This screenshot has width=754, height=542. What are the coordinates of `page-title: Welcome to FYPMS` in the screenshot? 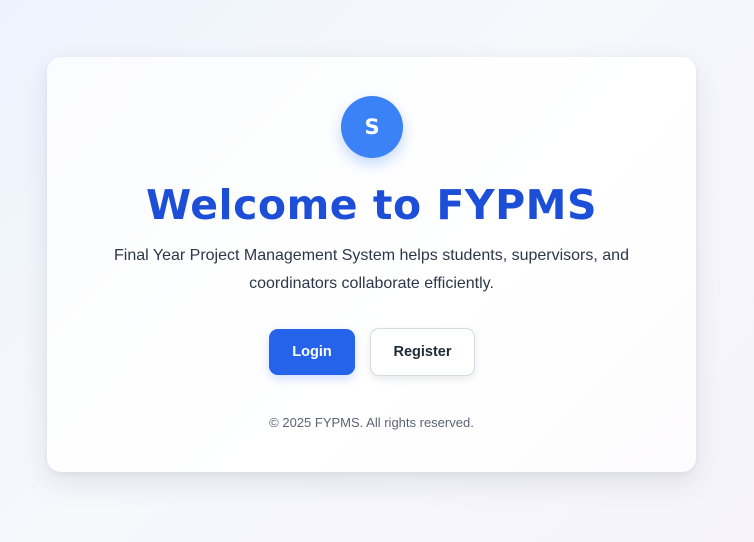 It's located at (371, 205).